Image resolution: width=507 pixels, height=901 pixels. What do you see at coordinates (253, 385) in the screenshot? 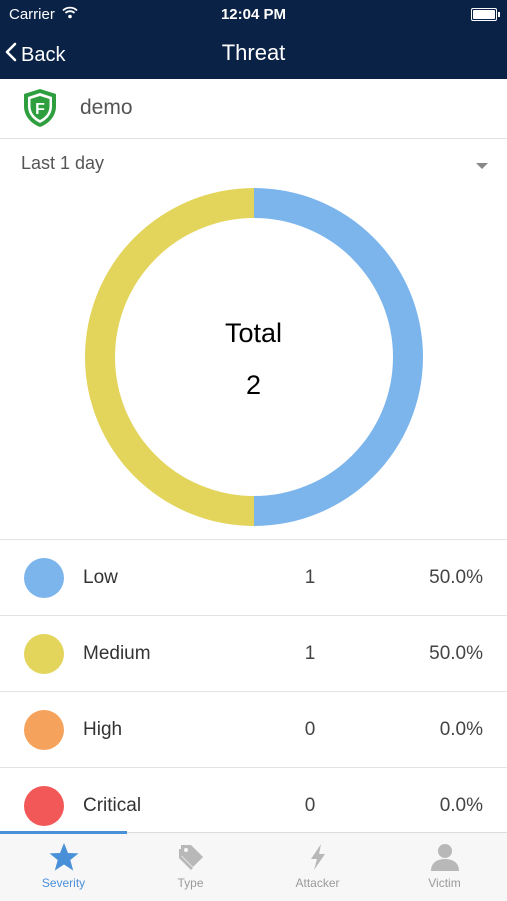
I see `chart-total-value: 2` at bounding box center [253, 385].